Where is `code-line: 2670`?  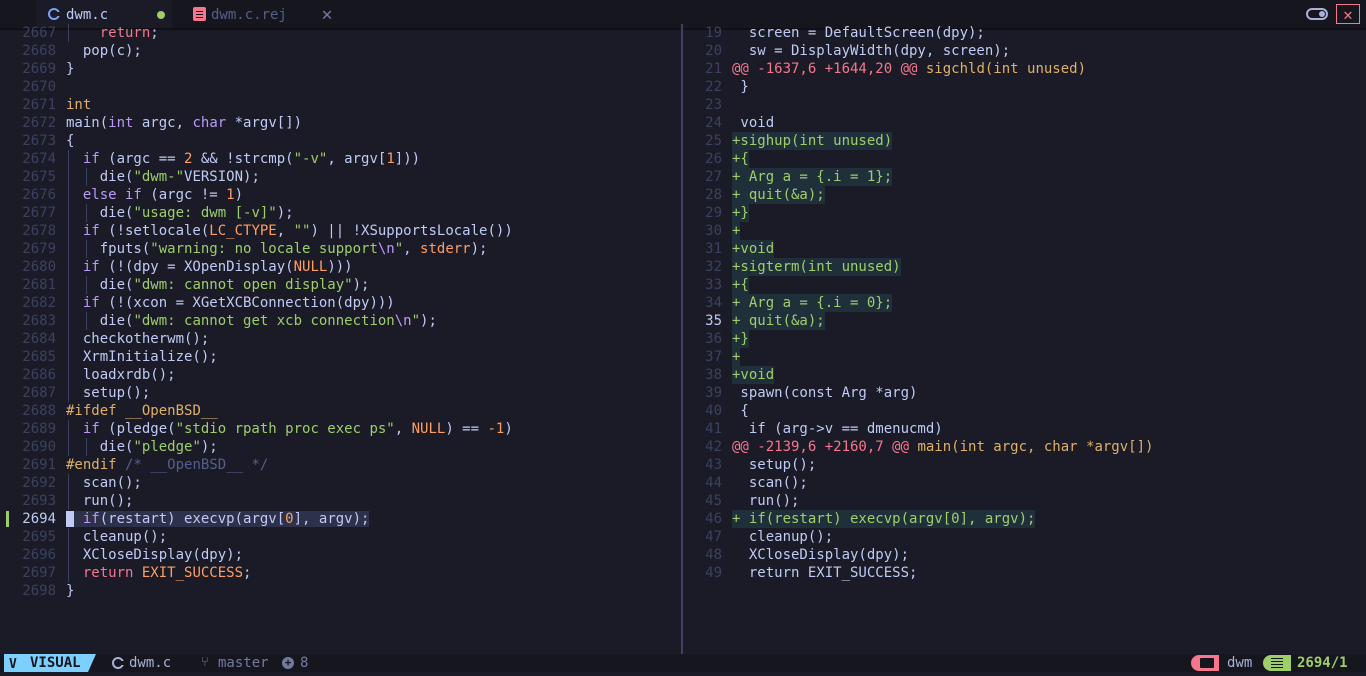 code-line: 2670 is located at coordinates (340, 87).